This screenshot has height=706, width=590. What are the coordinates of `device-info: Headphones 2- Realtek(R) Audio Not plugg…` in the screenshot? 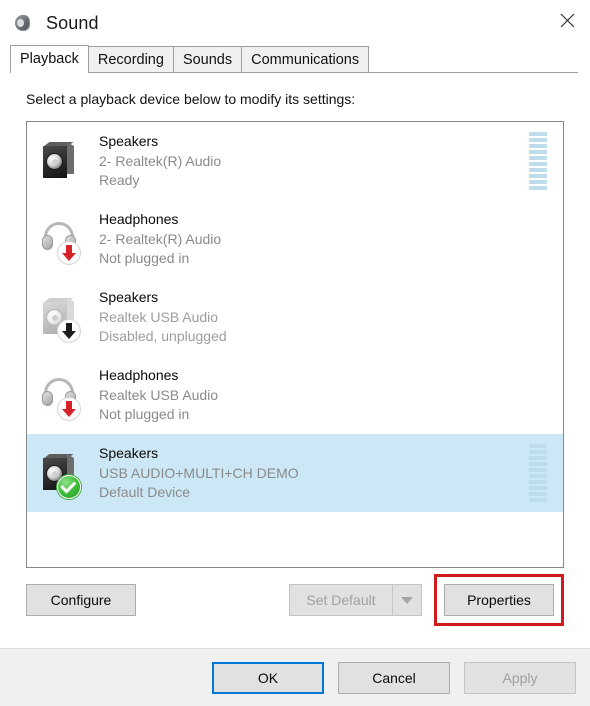 It's located at (314, 239).